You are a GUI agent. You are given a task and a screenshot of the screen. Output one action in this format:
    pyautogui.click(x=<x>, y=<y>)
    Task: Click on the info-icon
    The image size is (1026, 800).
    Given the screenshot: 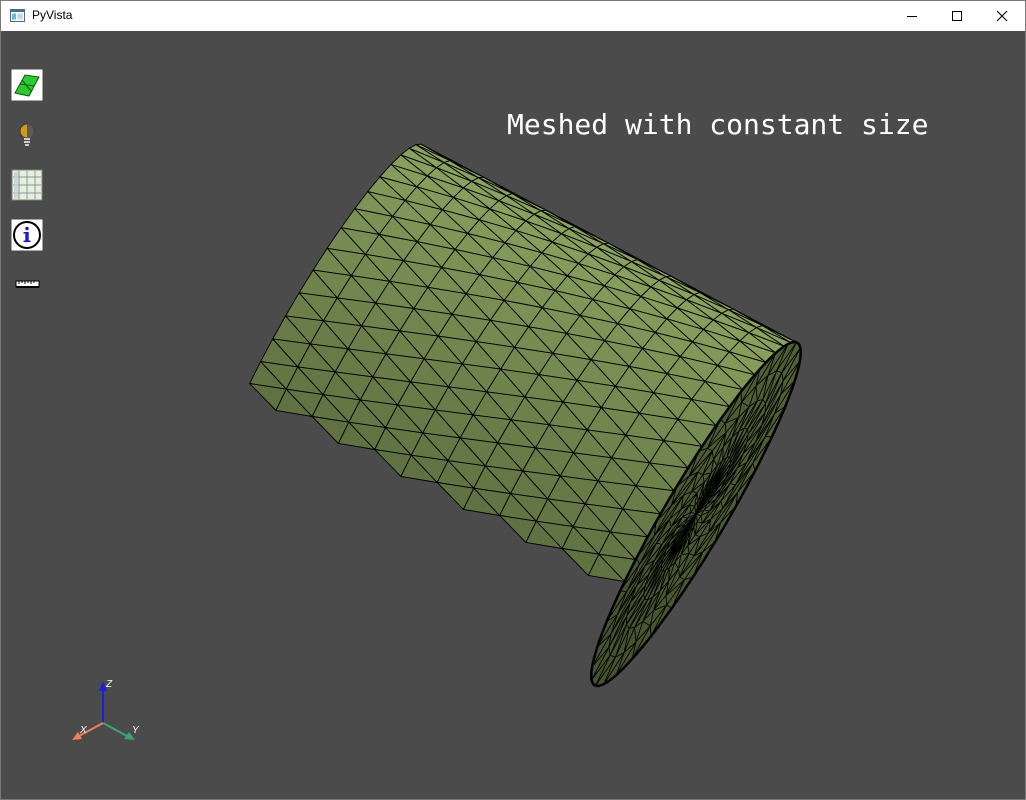 What is the action you would take?
    pyautogui.click(x=27, y=235)
    